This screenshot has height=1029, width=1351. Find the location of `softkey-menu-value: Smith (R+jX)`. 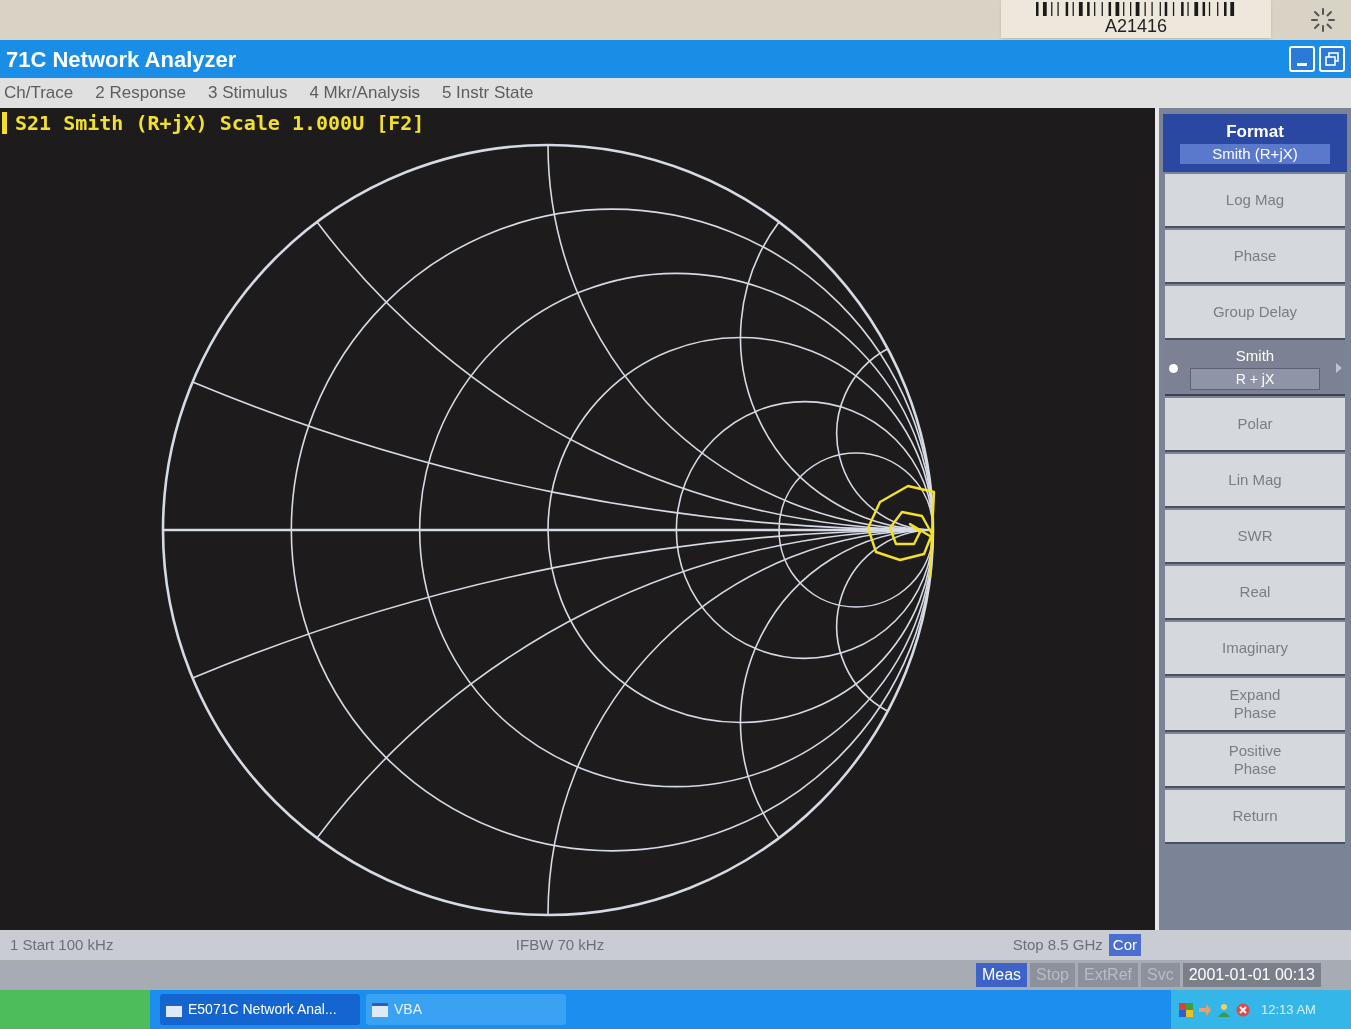

softkey-menu-value: Smith (R+jX) is located at coordinates (1255, 154).